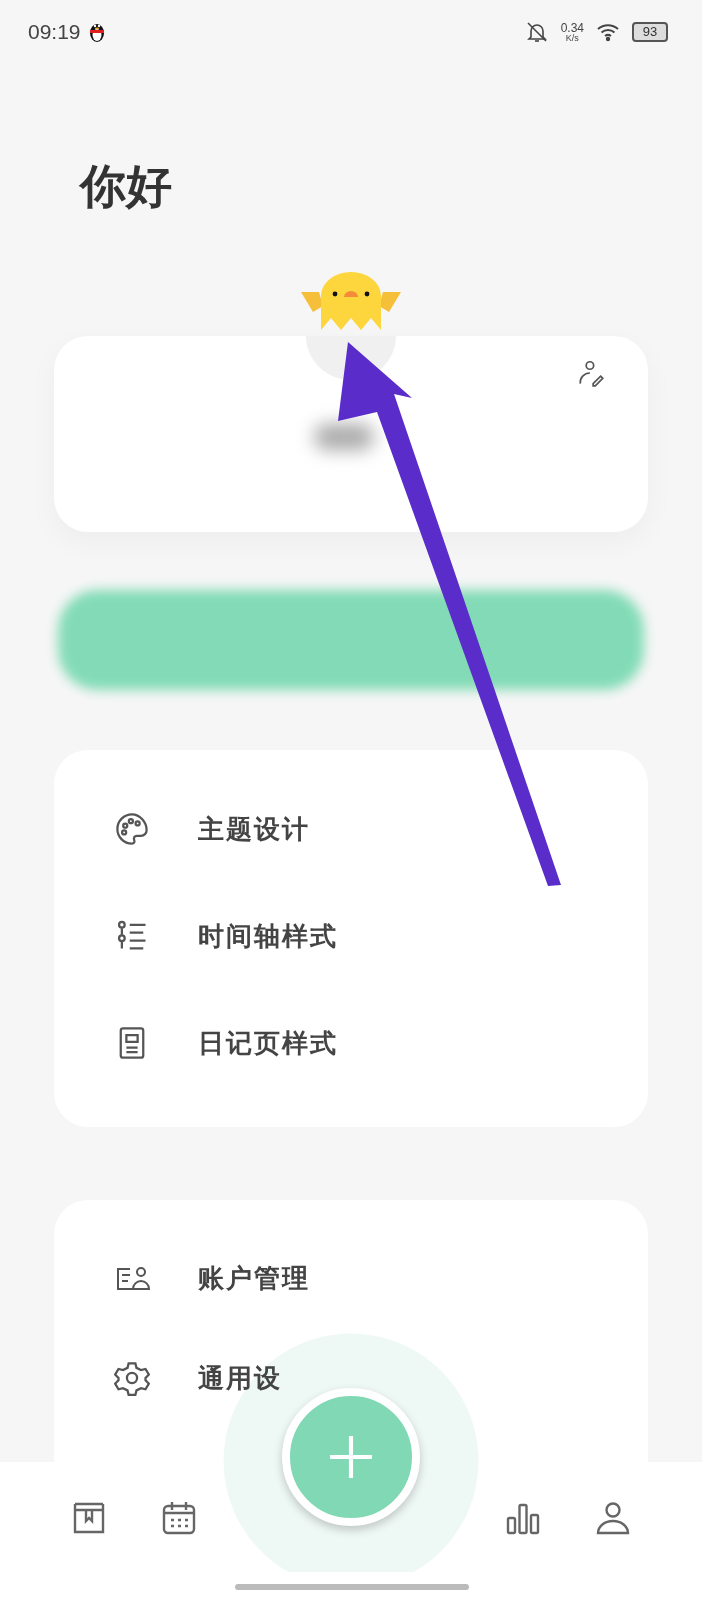  Describe the element at coordinates (89, 1518) in the screenshot. I see `book-icon` at that location.